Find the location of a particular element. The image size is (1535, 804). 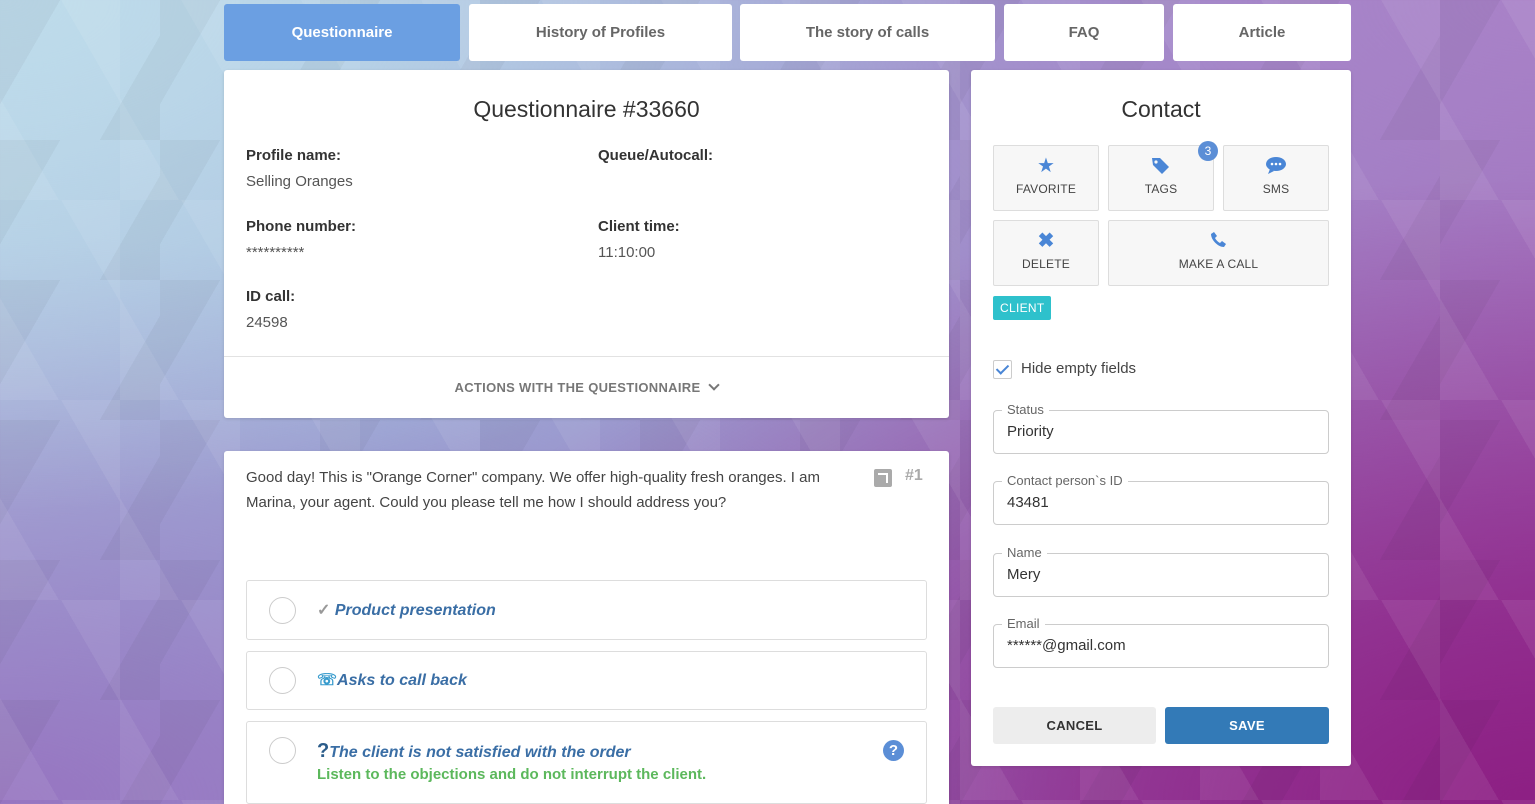

script-option-call-back: ☏Asks to call back is located at coordinates (586, 680).